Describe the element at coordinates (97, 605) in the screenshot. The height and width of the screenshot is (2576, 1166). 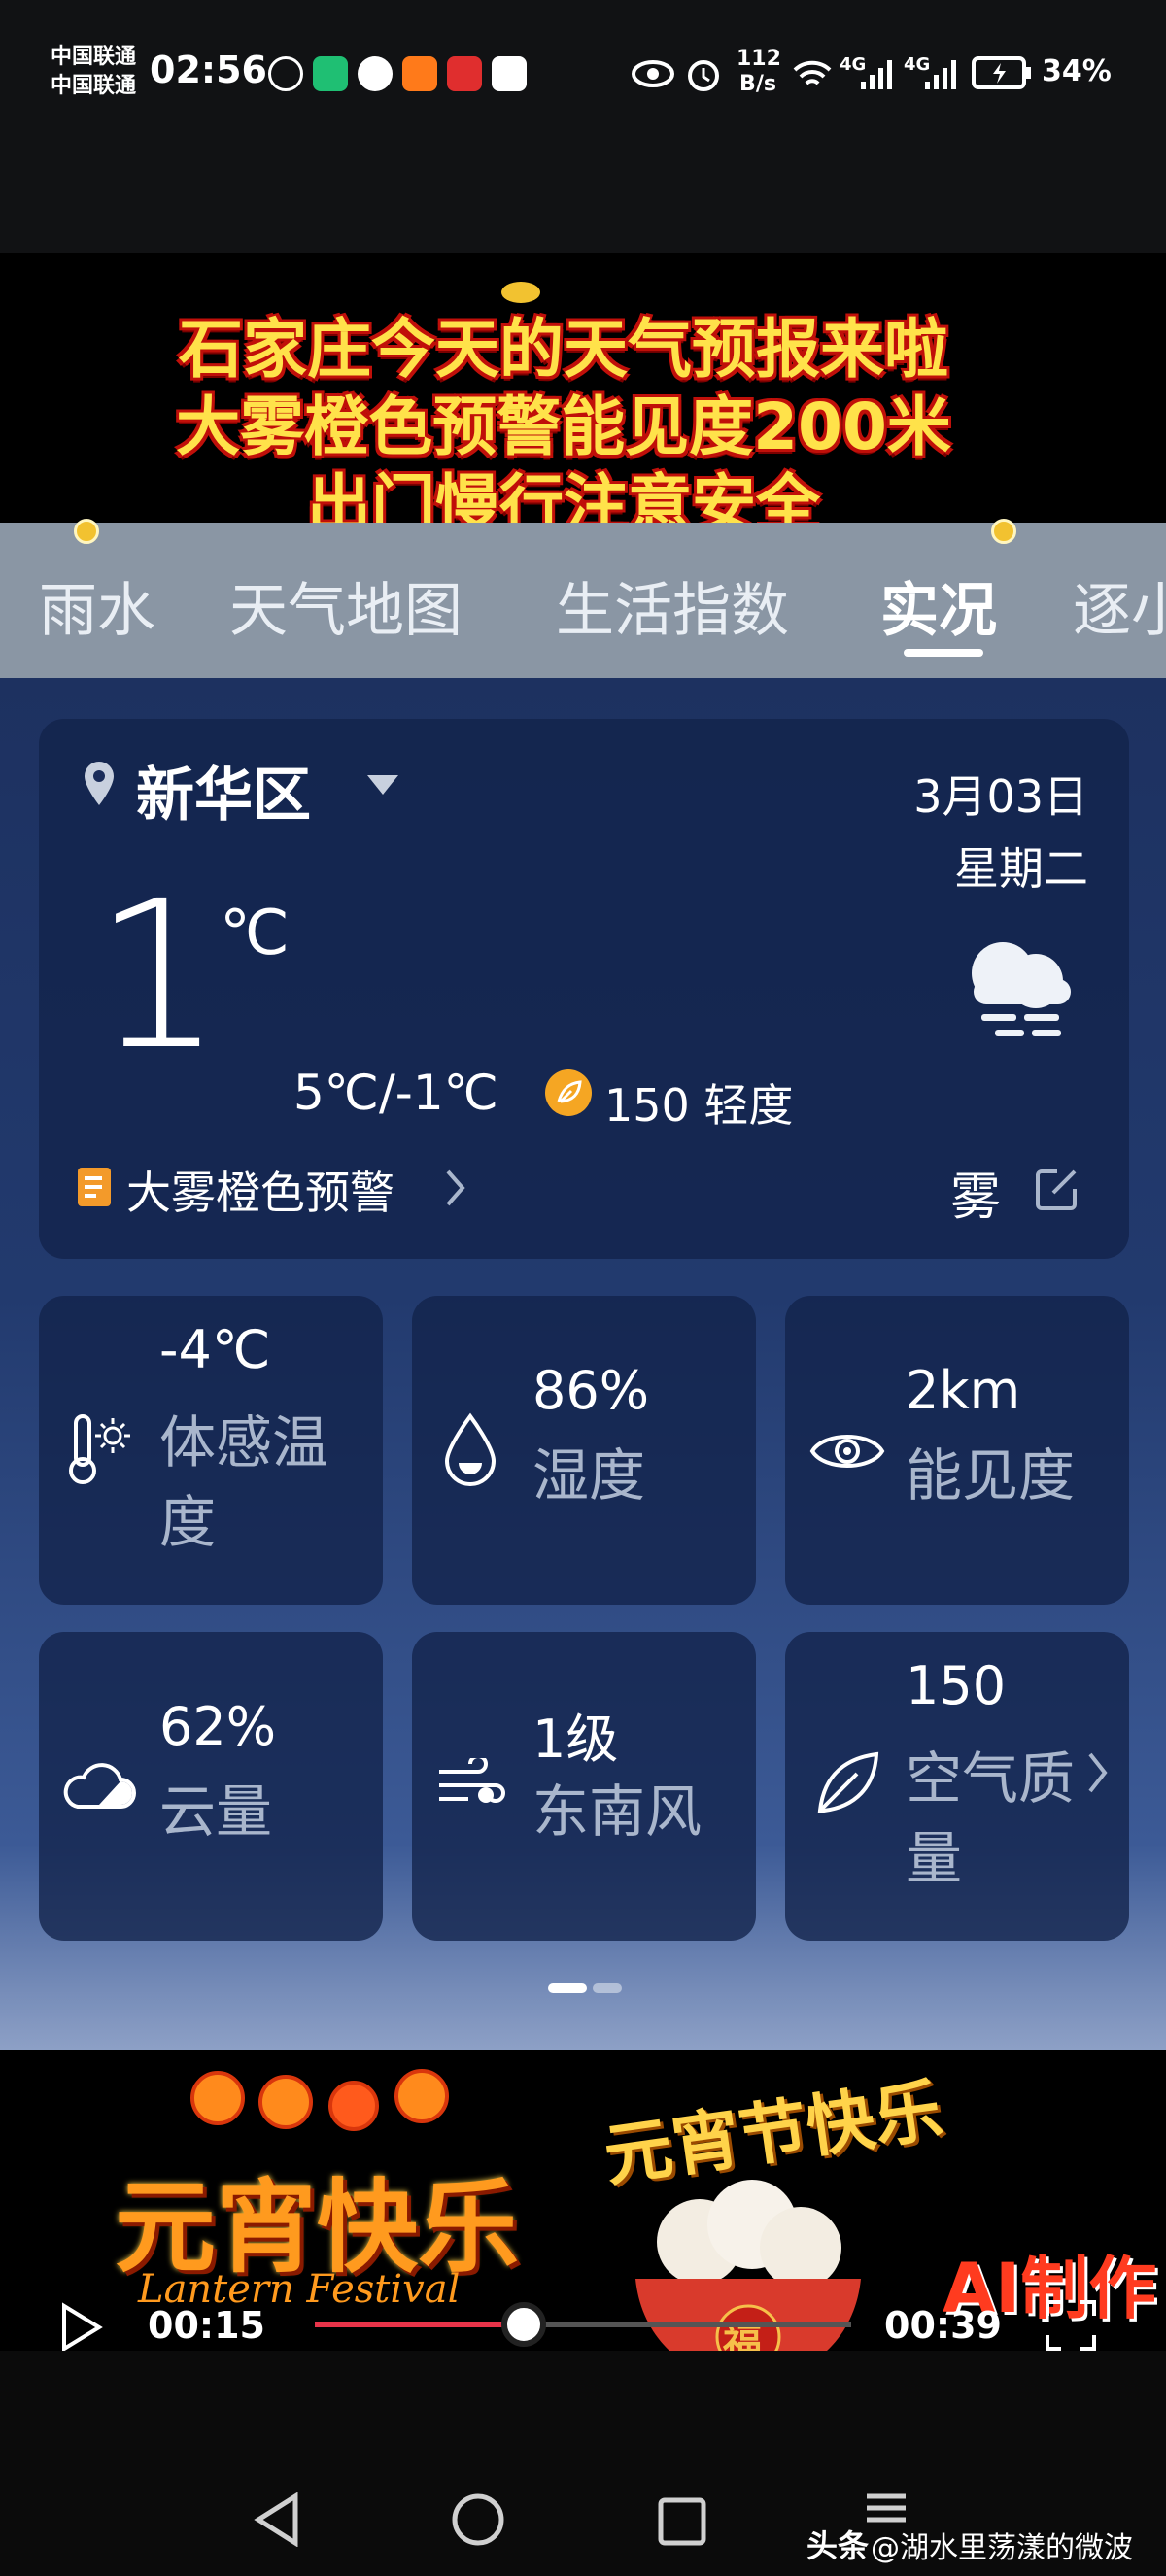
I see `tab-rain: 雨水` at that location.